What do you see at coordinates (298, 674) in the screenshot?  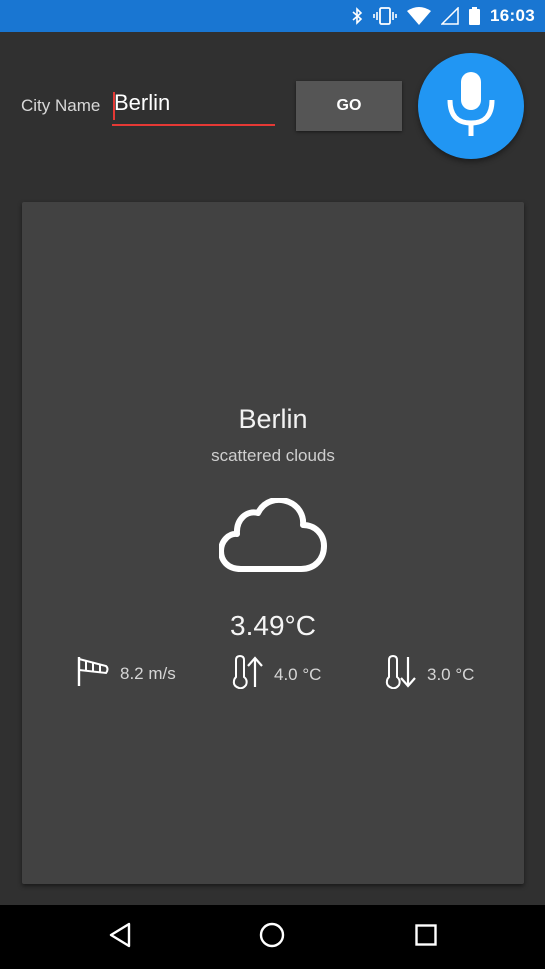 I see `max-temp-value: 4.0 °C` at bounding box center [298, 674].